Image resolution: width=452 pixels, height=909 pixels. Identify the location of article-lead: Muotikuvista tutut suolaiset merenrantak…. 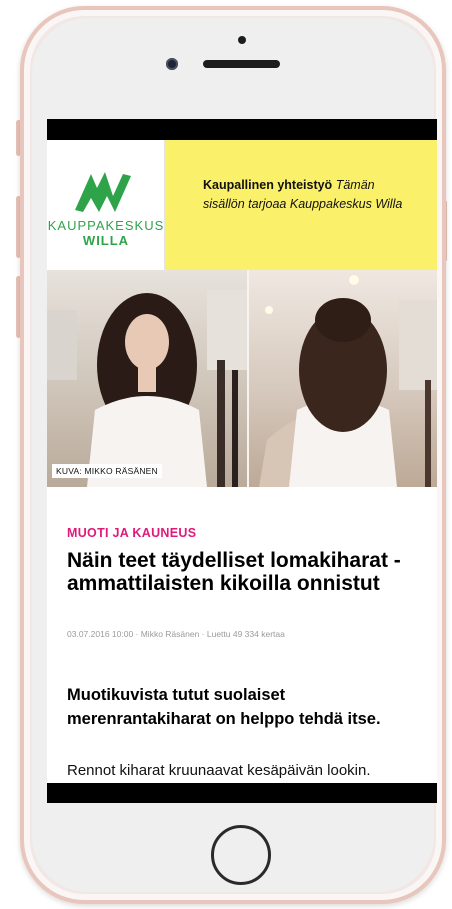
(224, 707).